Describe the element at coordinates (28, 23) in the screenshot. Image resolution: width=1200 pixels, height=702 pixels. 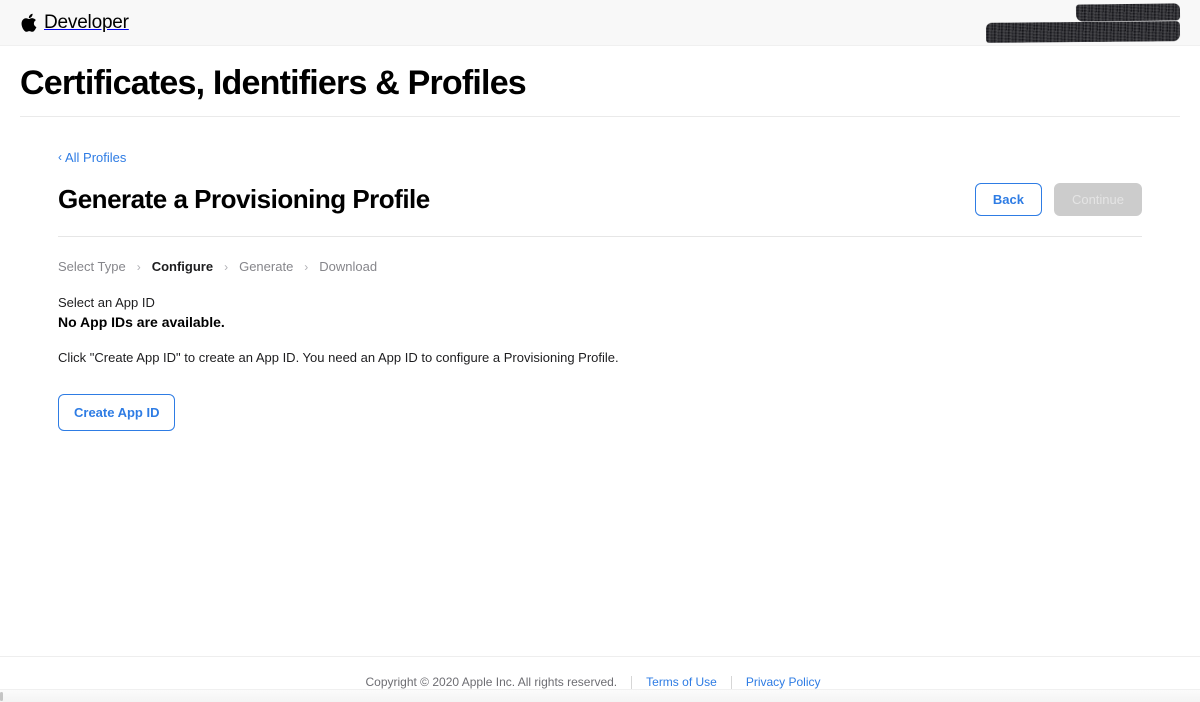
I see `apple-logo-icon` at that location.